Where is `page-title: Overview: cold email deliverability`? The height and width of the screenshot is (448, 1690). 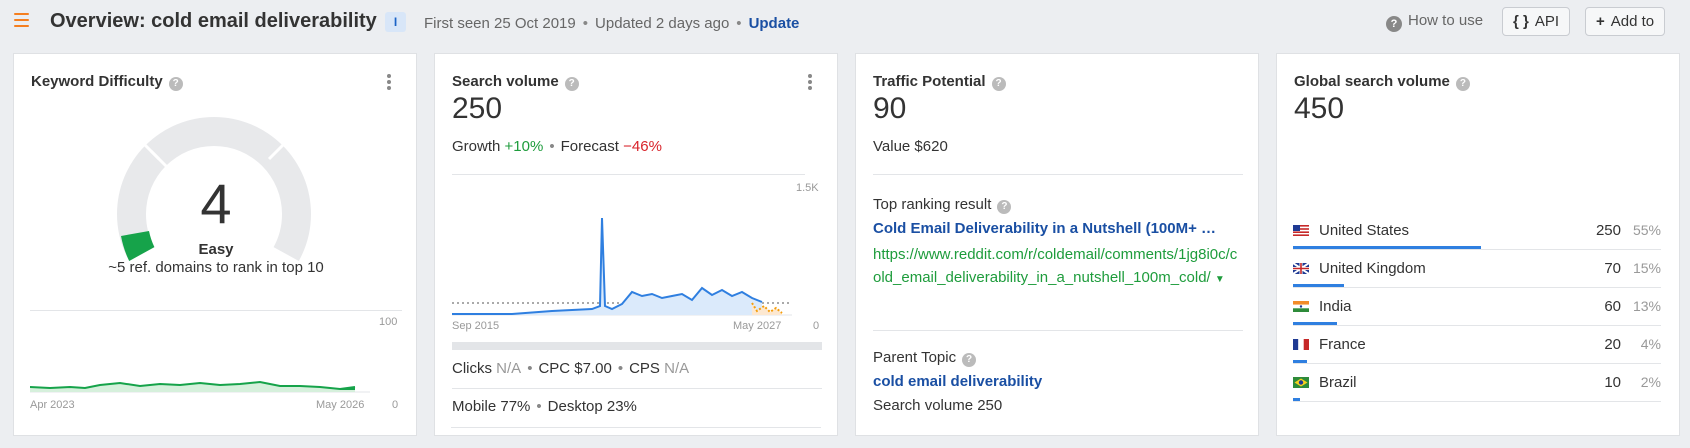
page-title: Overview: cold email deliverability is located at coordinates (213, 21).